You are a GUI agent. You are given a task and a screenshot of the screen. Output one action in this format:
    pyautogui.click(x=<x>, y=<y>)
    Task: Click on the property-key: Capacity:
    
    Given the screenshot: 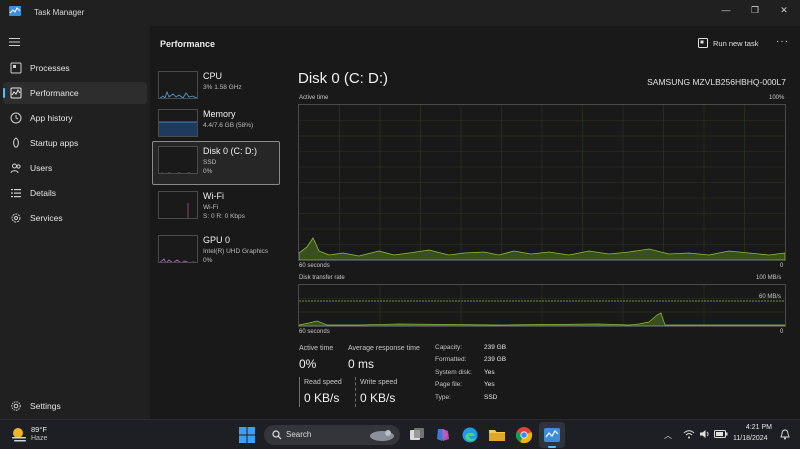 What is the action you would take?
    pyautogui.click(x=449, y=347)
    